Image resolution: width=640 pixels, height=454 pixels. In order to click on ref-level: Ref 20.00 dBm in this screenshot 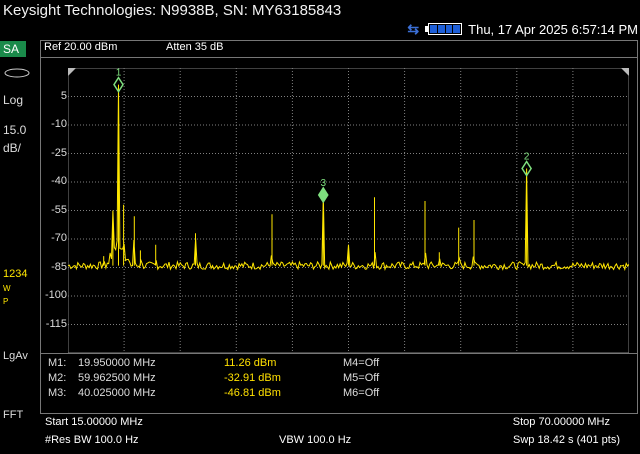, I will do `click(81, 47)`.